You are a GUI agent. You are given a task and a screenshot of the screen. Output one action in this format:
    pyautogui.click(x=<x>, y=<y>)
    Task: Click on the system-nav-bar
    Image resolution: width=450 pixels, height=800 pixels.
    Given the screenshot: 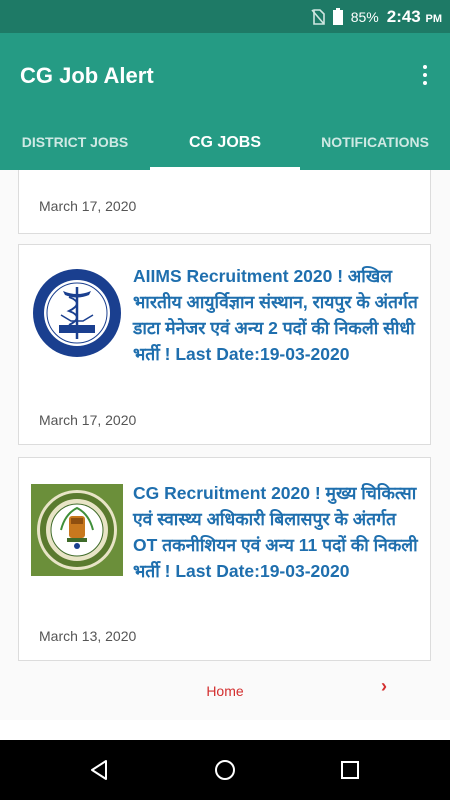 What is the action you would take?
    pyautogui.click(x=225, y=770)
    